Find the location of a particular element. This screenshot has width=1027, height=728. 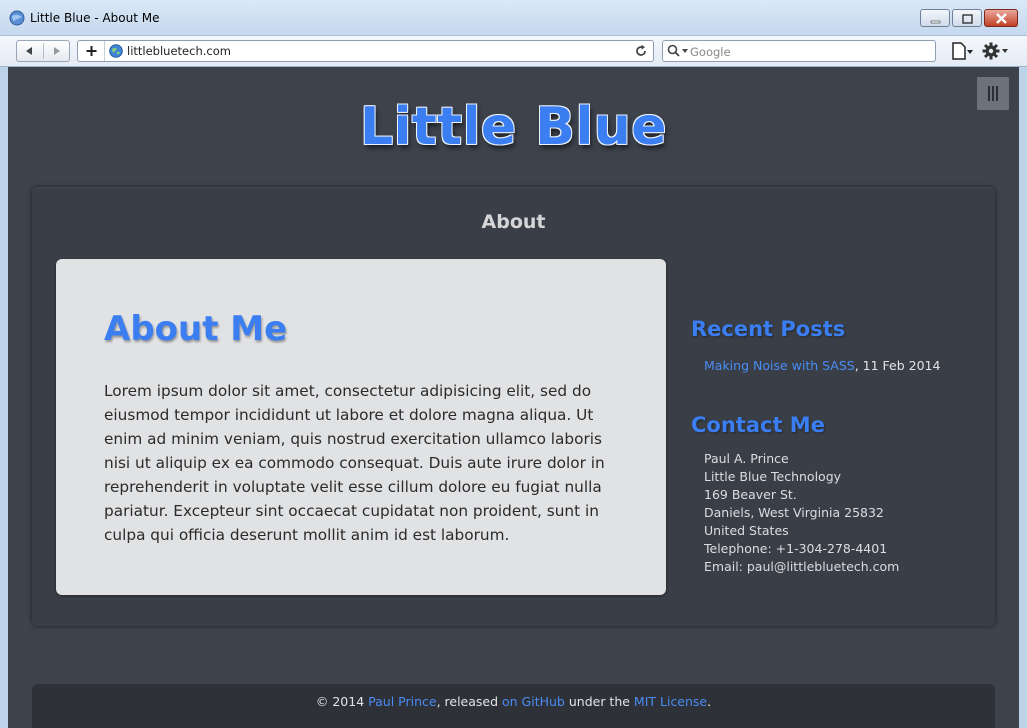

site-title: Little Blue is located at coordinates (513, 127).